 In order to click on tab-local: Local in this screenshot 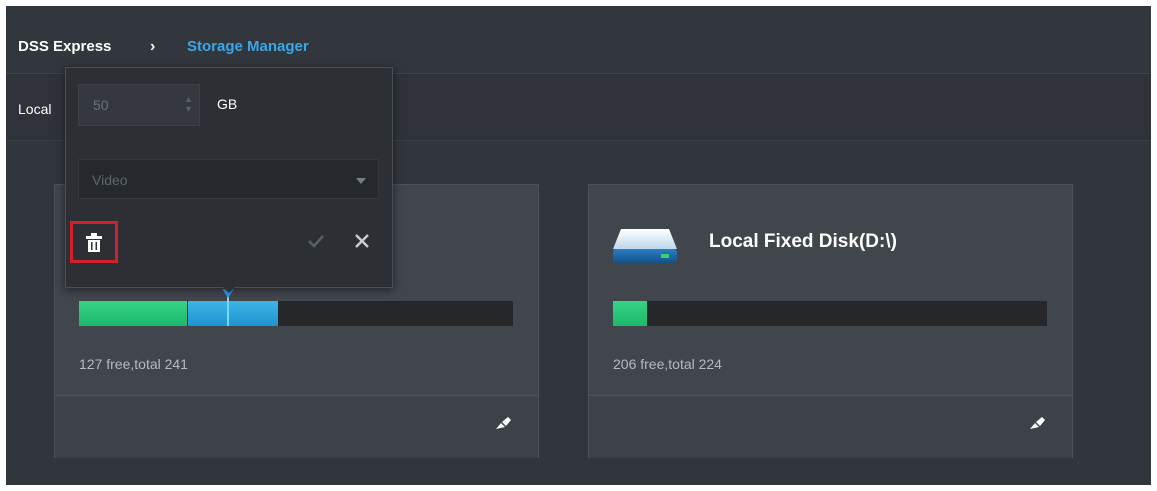, I will do `click(34, 109)`.